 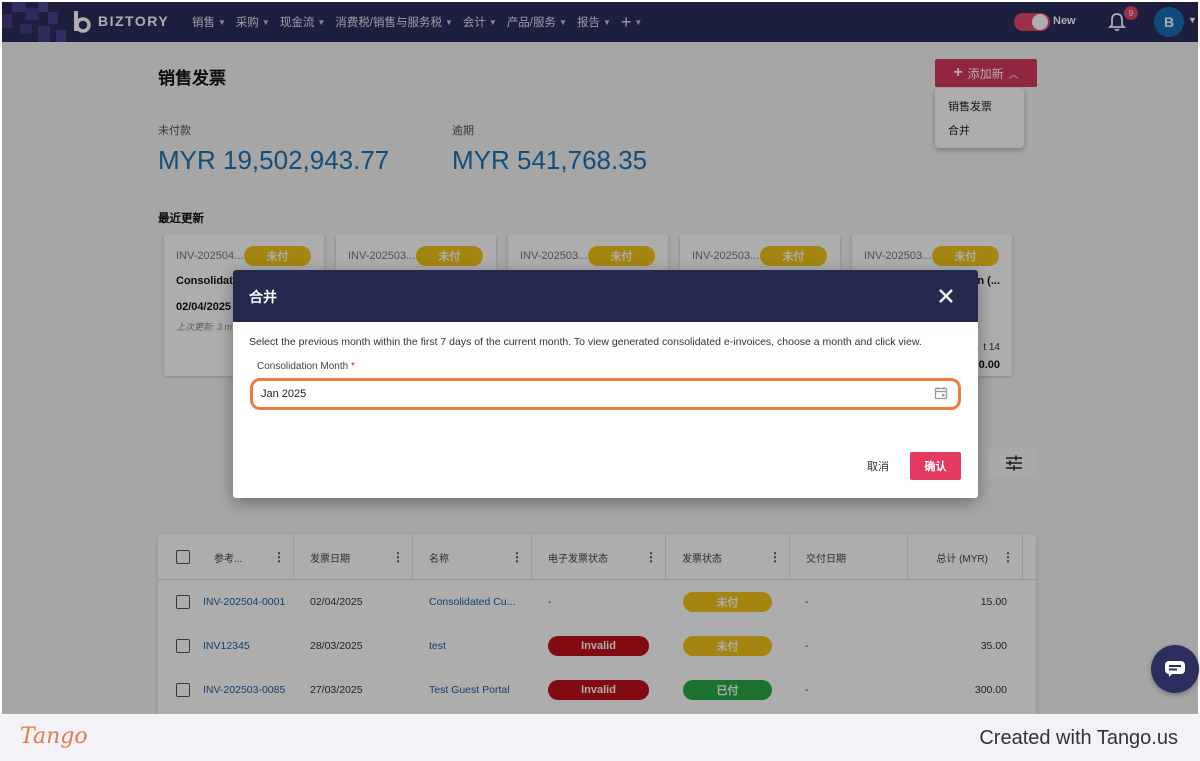 What do you see at coordinates (1078, 738) in the screenshot?
I see `created-with-text: Created with Tango.us` at bounding box center [1078, 738].